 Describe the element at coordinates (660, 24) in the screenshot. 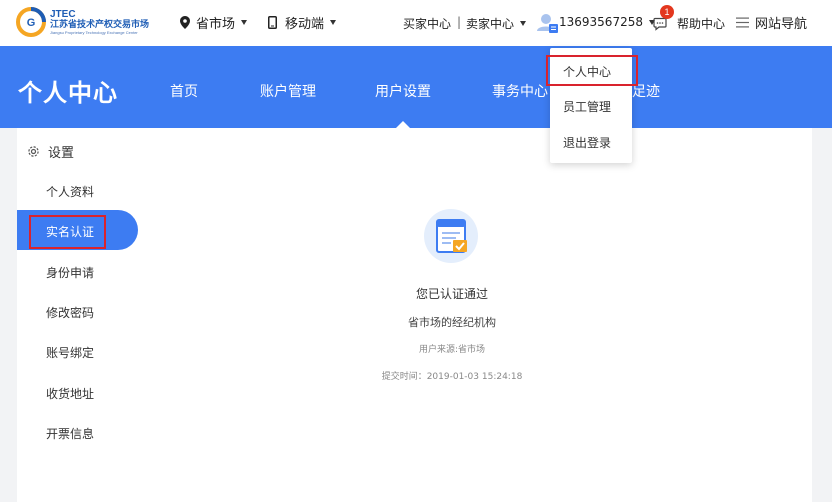

I see `message-icon` at that location.